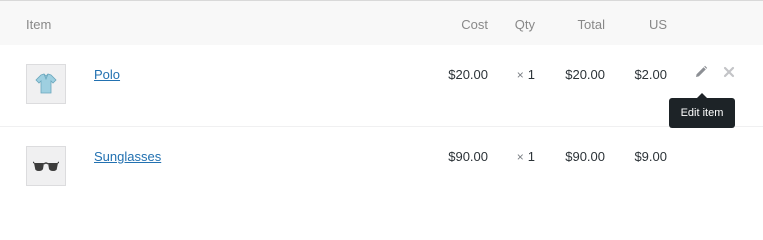 The height and width of the screenshot is (240, 763). What do you see at coordinates (585, 74) in the screenshot?
I see `item-total: $20.00` at bounding box center [585, 74].